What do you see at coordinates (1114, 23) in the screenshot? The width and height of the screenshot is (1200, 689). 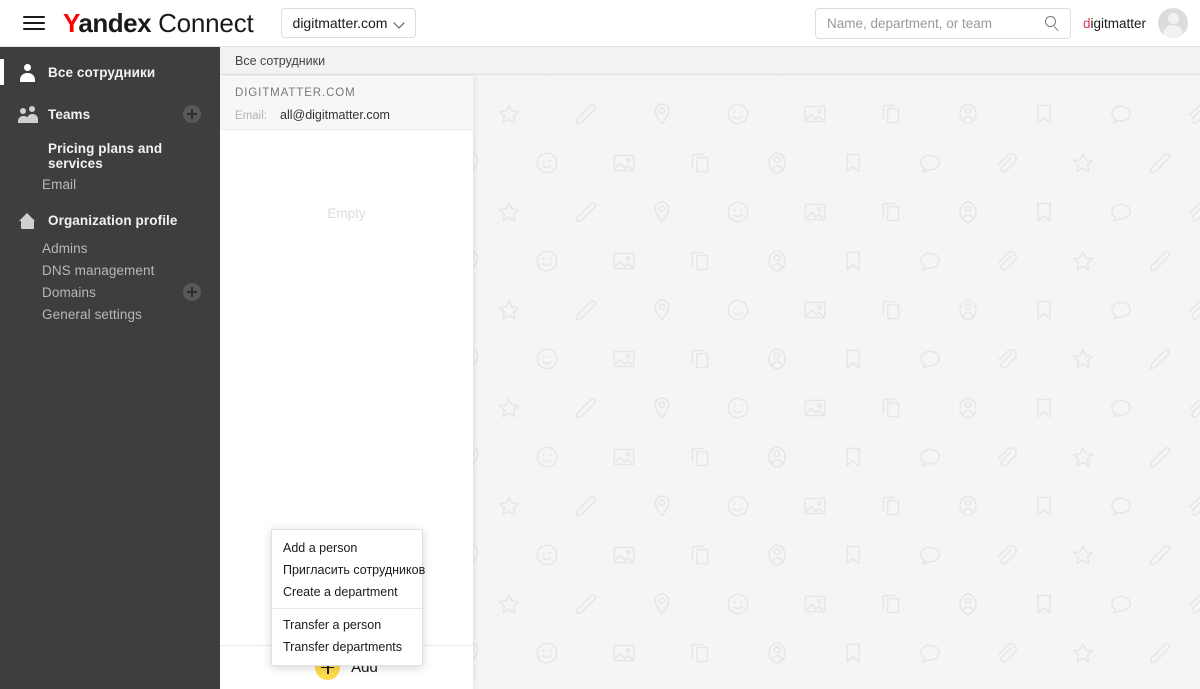 I see `user-account-name: digitmatter` at bounding box center [1114, 23].